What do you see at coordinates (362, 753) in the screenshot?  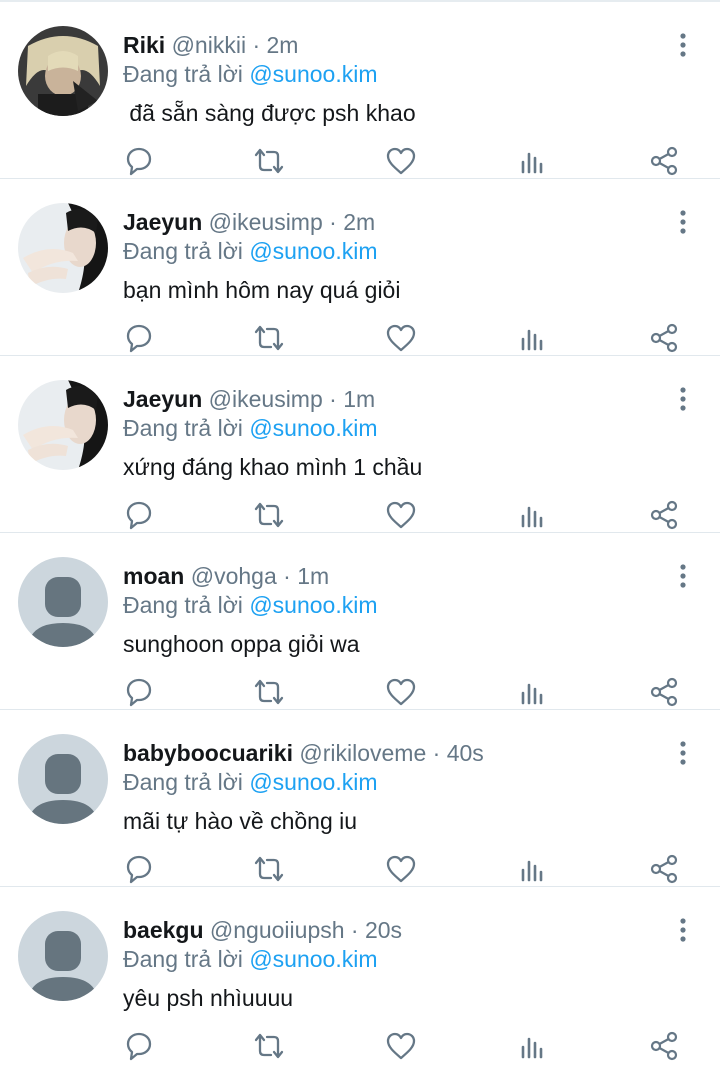 I see `user-handle: @rikiloveme` at bounding box center [362, 753].